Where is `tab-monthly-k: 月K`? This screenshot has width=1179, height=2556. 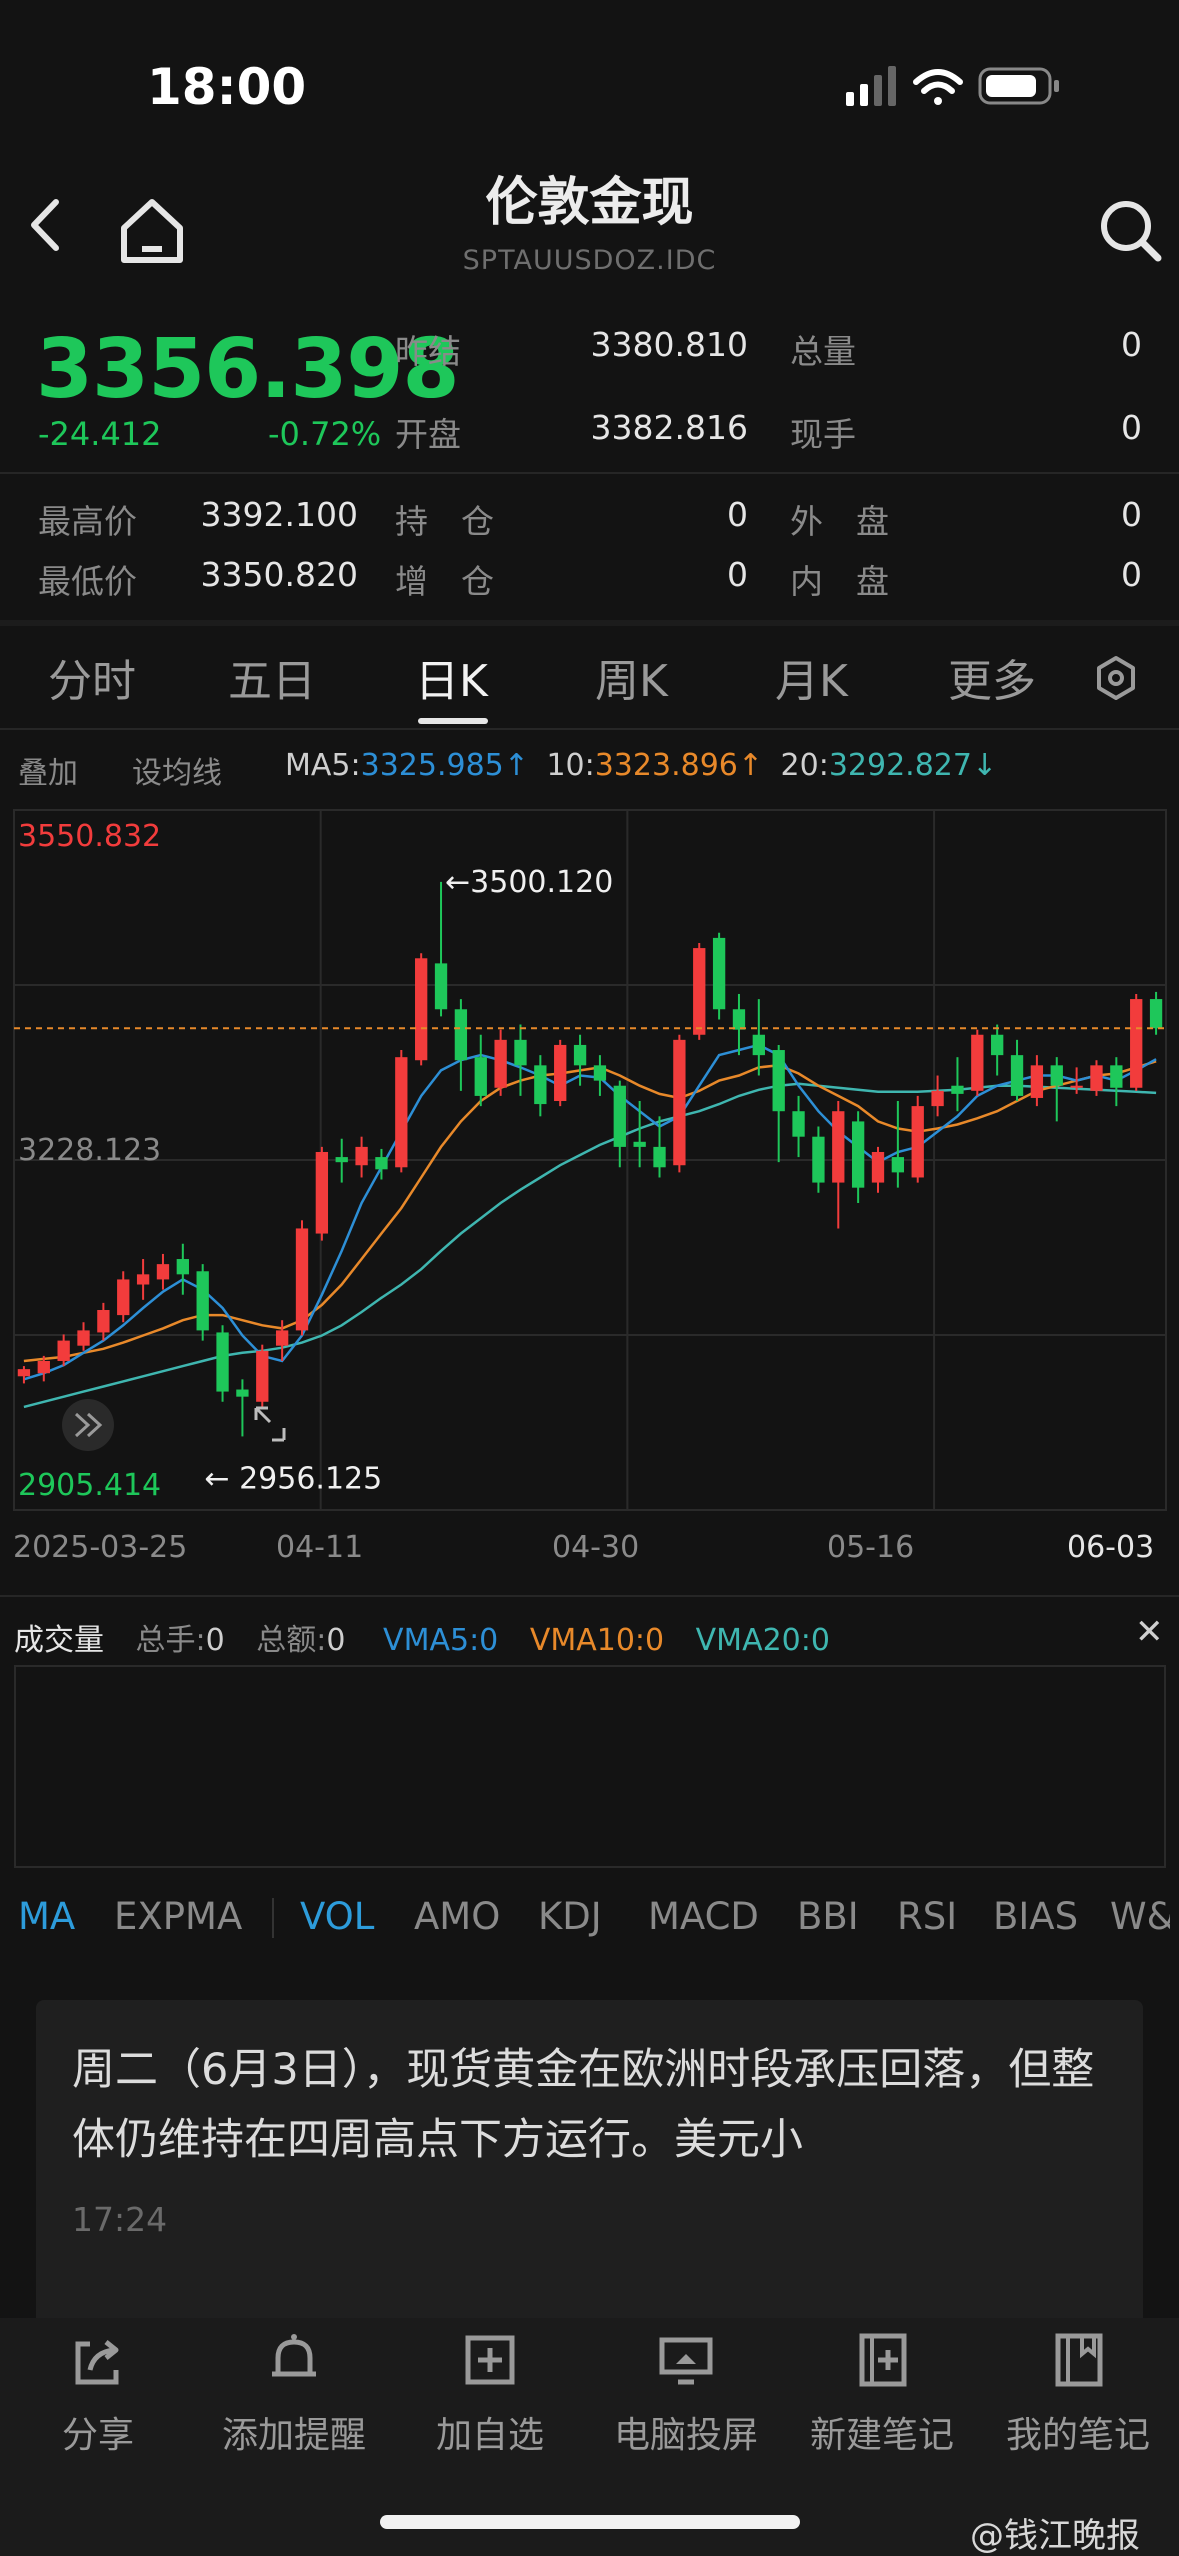 tab-monthly-k: 月K is located at coordinates (811, 677).